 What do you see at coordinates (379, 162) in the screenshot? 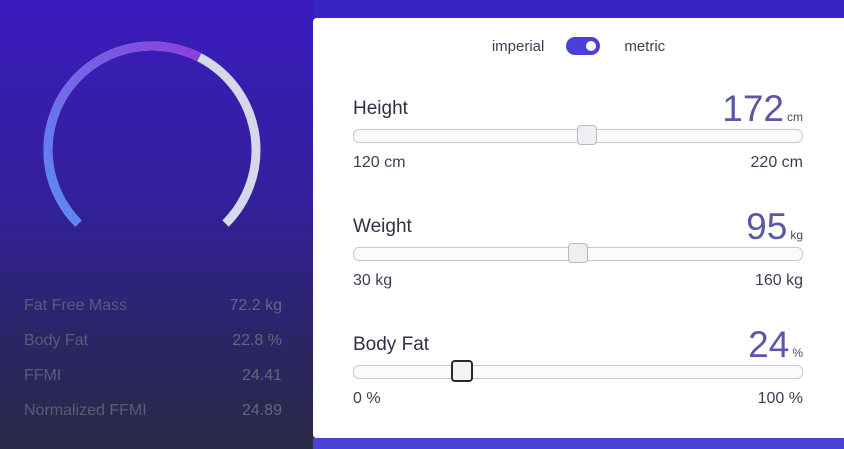
I see `height-min-label: 120 cm` at bounding box center [379, 162].